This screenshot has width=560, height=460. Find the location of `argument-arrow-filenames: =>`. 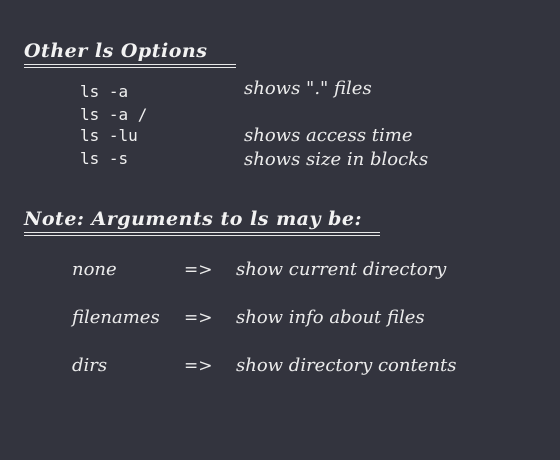

argument-arrow-filenames: => is located at coordinates (198, 318).